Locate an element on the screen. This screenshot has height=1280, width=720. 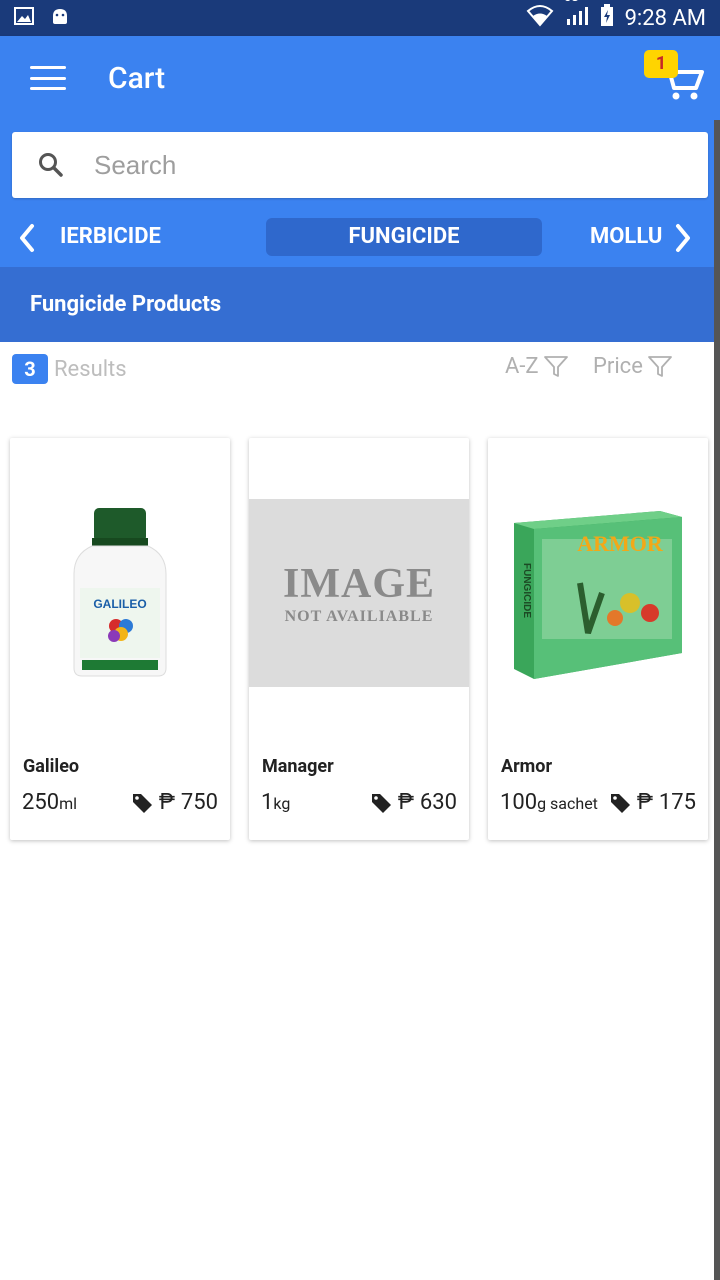
search-bar is located at coordinates (360, 165).